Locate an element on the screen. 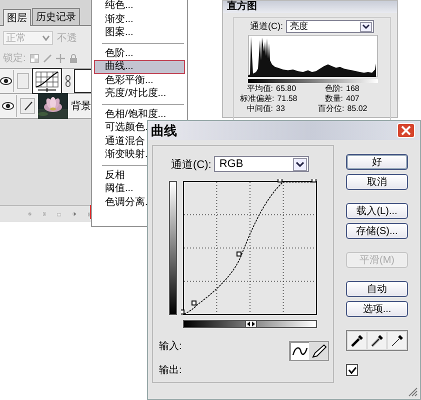  brush-icon is located at coordinates (27, 106).